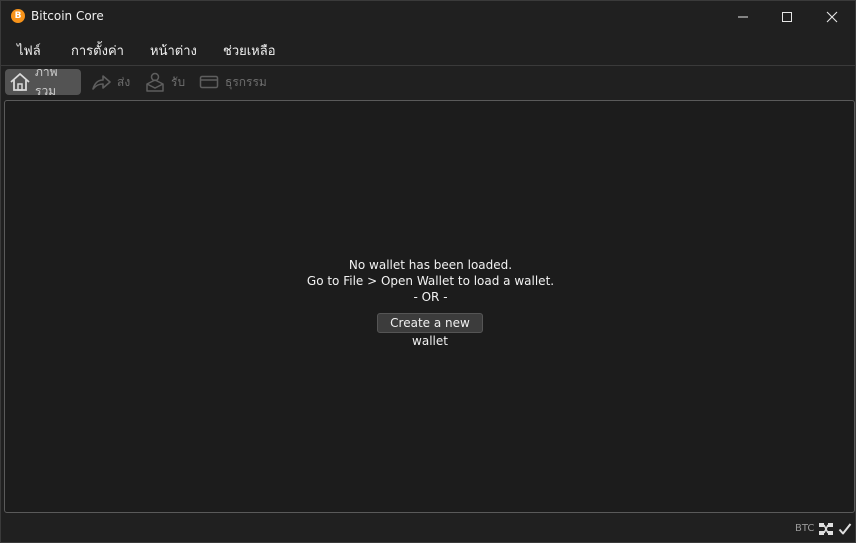 The image size is (856, 543). What do you see at coordinates (97, 50) in the screenshot?
I see `menu-settings: การตั้งค่า` at bounding box center [97, 50].